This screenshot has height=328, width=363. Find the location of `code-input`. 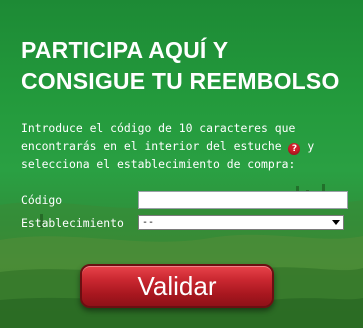

code-input is located at coordinates (243, 200).